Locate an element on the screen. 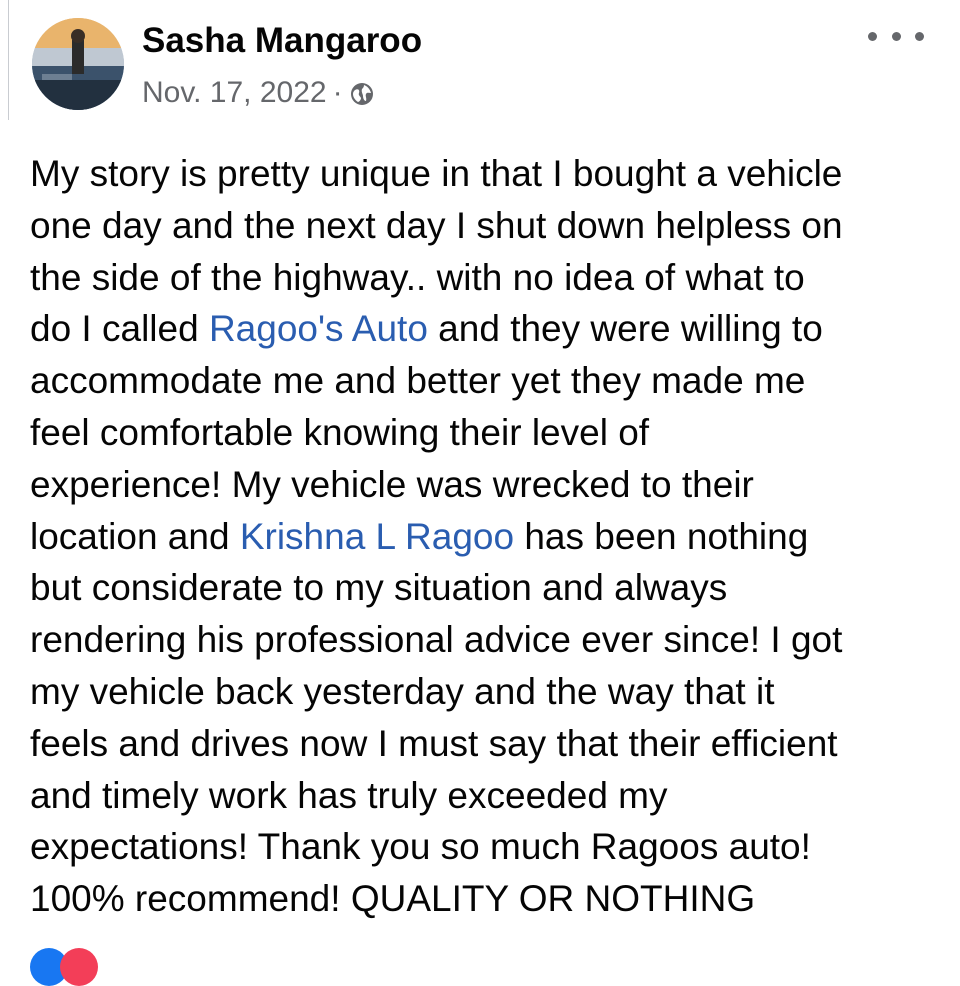 The image size is (960, 986). left-border-line is located at coordinates (8, 60).